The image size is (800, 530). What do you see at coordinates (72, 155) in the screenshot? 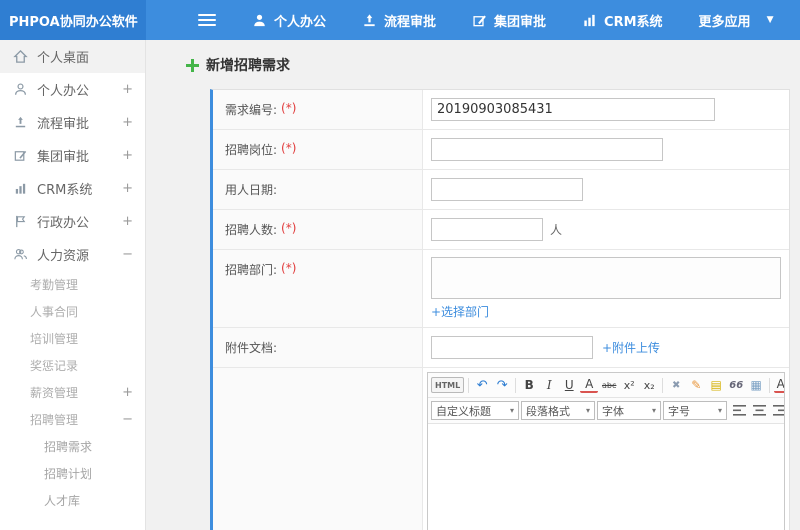
I see `sidebar-item-group-approval: 集团审批 +` at bounding box center [72, 155].